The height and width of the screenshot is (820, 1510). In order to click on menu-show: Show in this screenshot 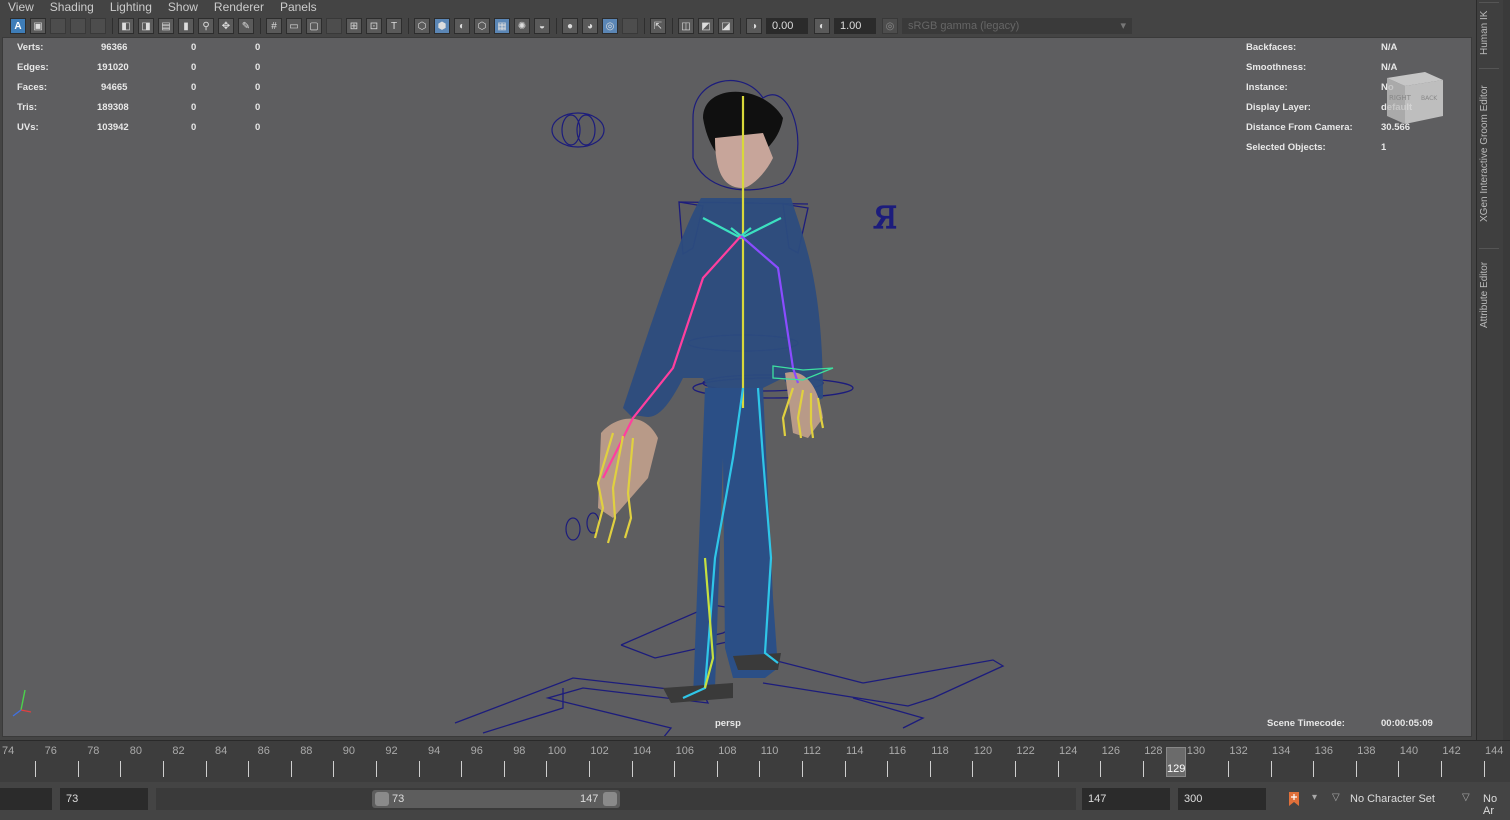, I will do `click(183, 7)`.